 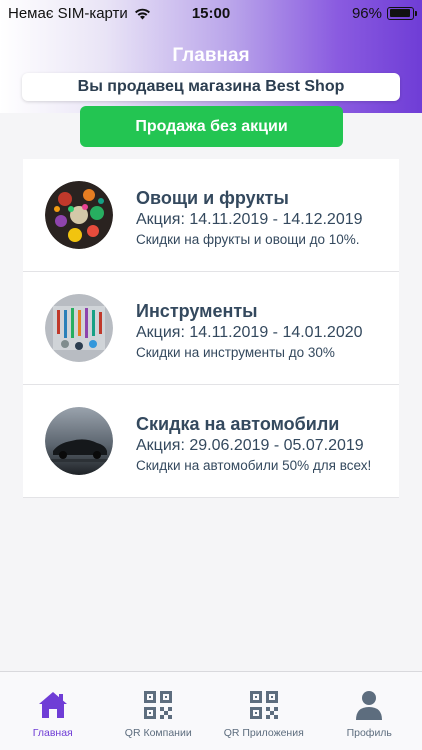 I want to click on status-bar: Немає SIM-карти 15:00 96%, so click(x=211, y=13).